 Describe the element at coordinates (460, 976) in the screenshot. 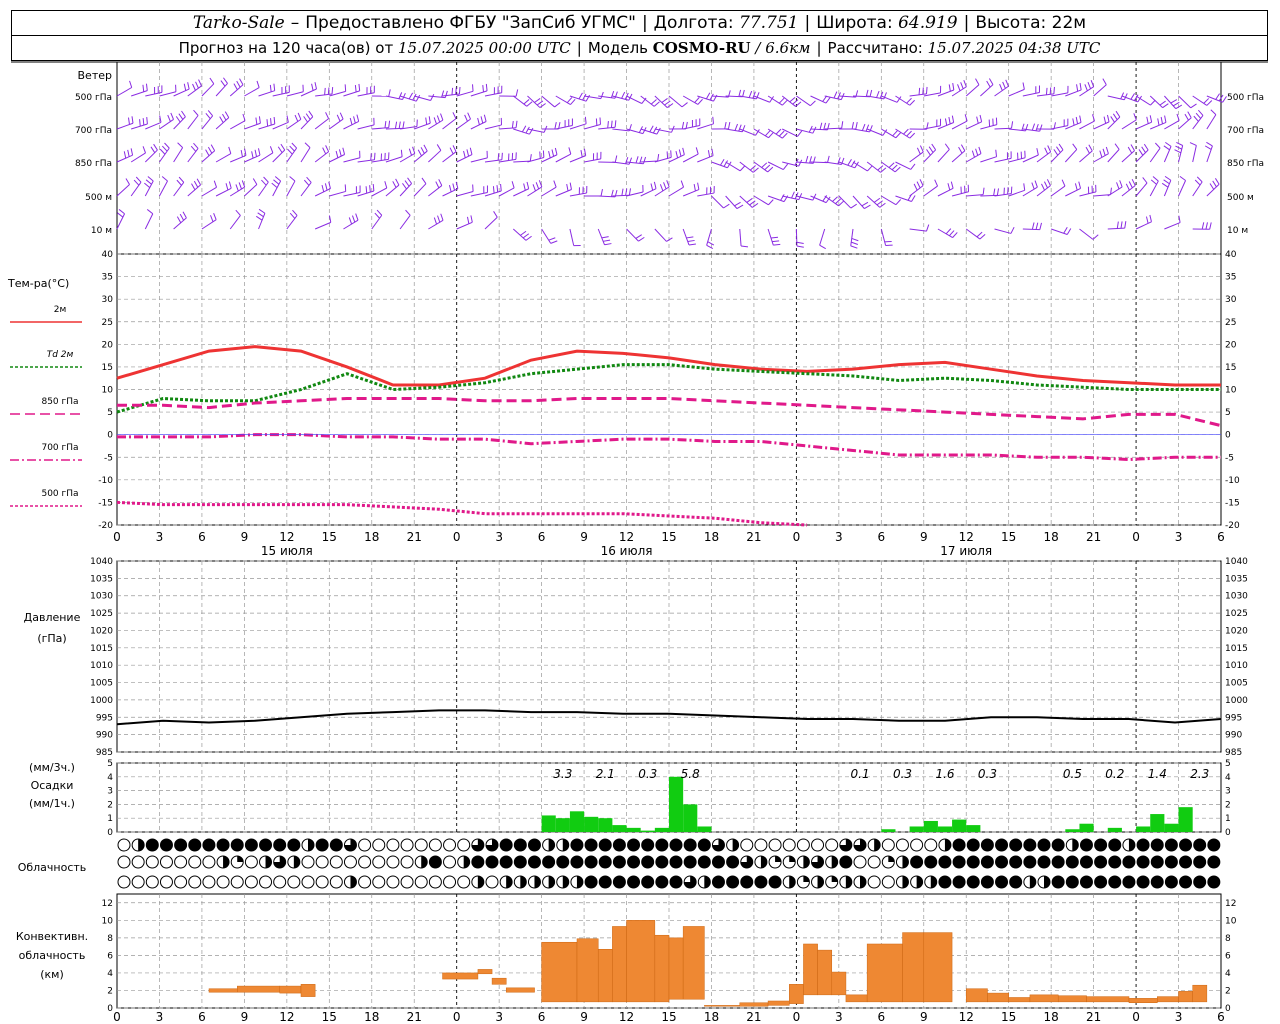

I see `convective-bar` at that location.